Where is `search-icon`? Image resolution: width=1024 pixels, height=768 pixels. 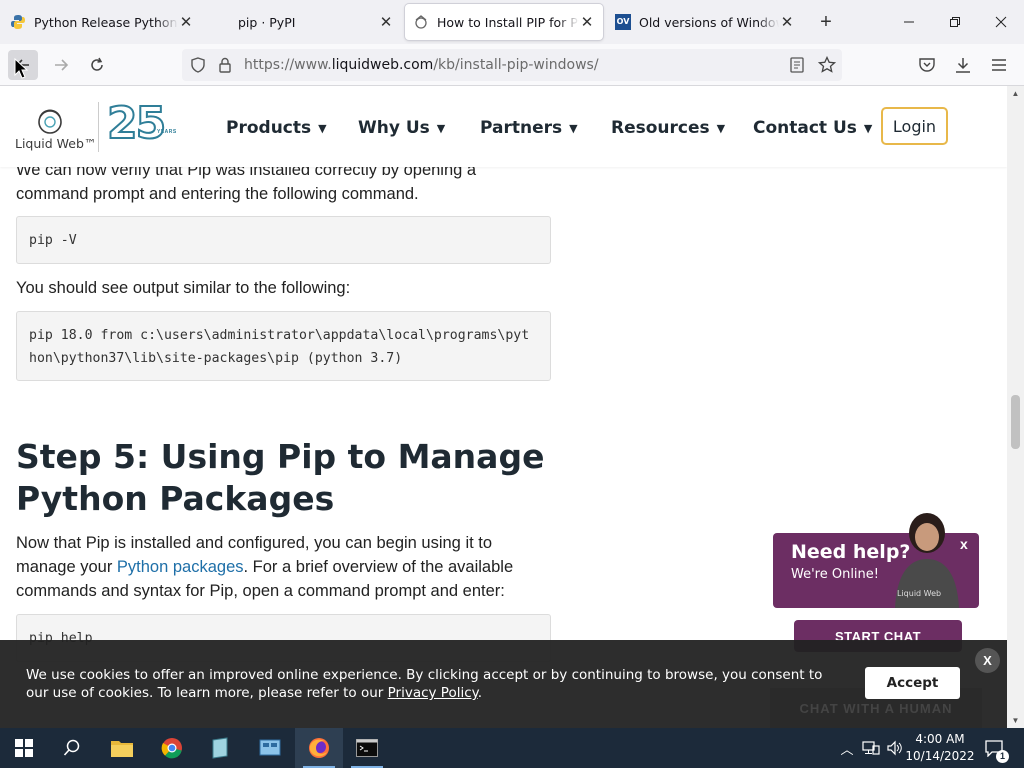 search-icon is located at coordinates (71, 747).